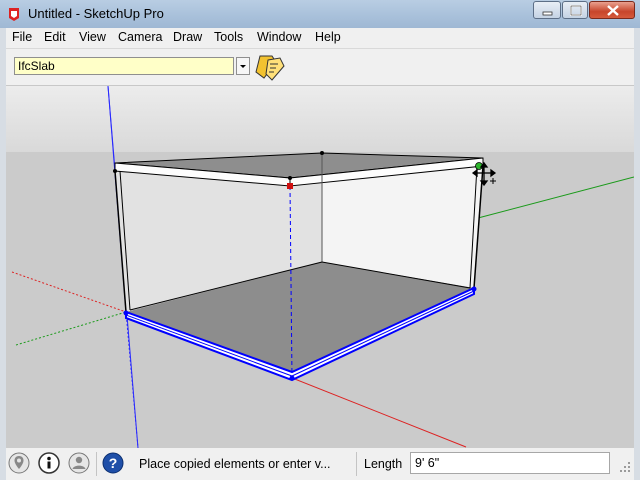 This screenshot has height=480, width=640. I want to click on menu-tools: Tools, so click(228, 37).